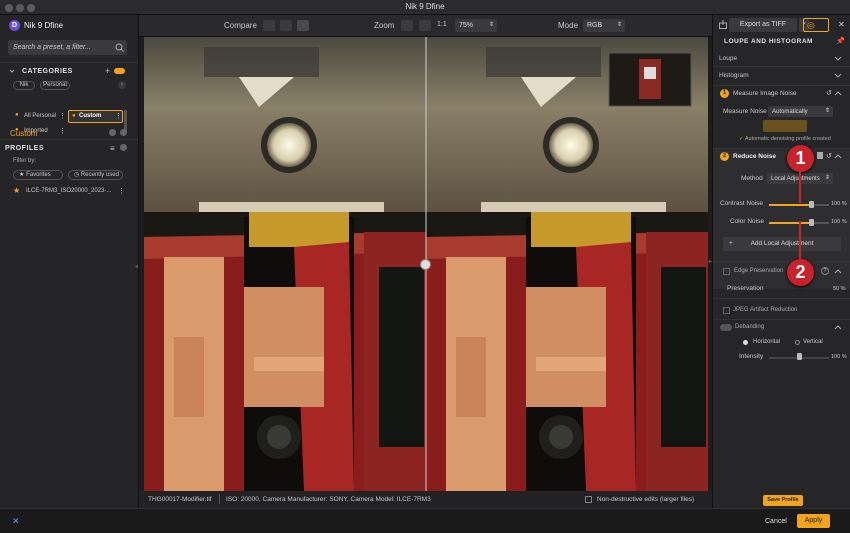 The height and width of the screenshot is (533, 850). I want to click on category-all-personal: ● All Personal ⋮, so click(38, 116).